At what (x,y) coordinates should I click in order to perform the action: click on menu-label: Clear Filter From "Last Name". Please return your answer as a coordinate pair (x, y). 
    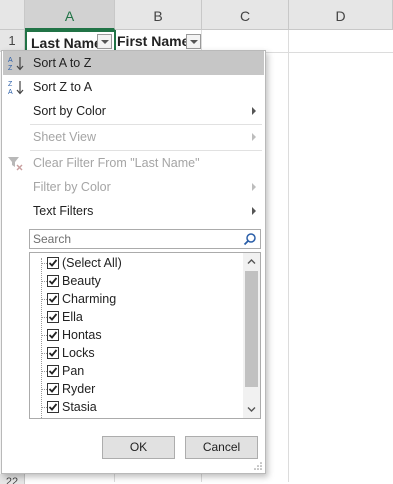
    Looking at the image, I should click on (116, 163).